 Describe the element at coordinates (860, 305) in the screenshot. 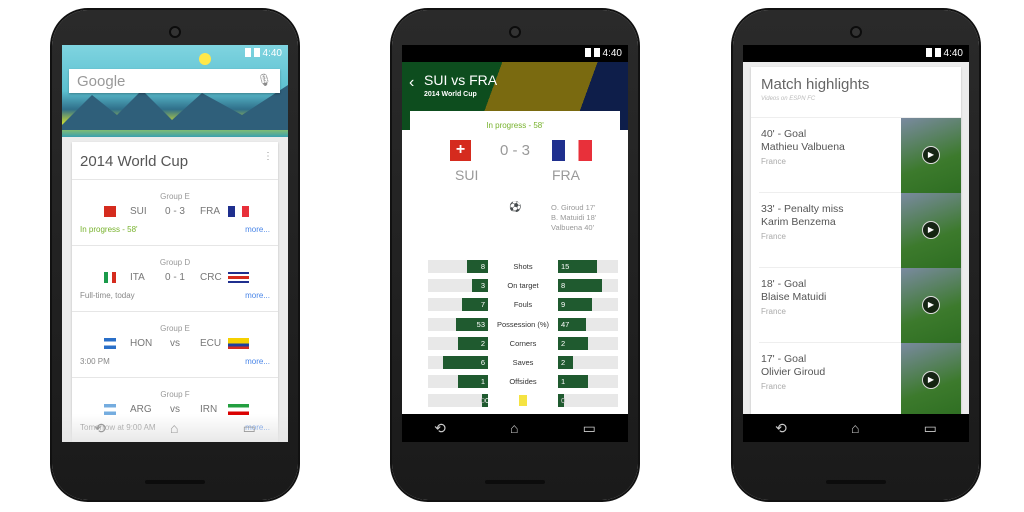

I see `highlight-item: 18' - Goal Blaise Matuidi France ▶` at that location.